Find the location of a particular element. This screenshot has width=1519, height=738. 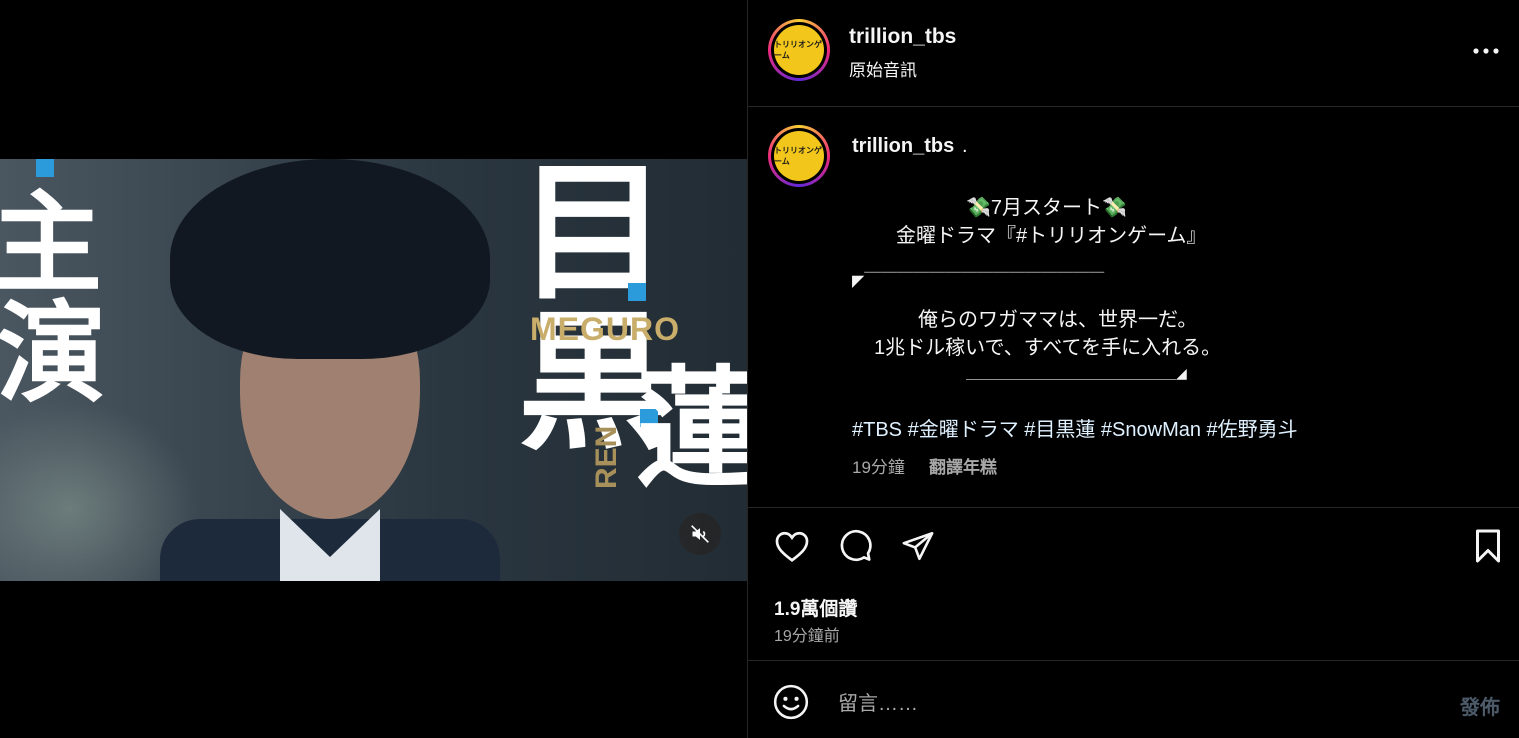

heart-icon is located at coordinates (792, 546).